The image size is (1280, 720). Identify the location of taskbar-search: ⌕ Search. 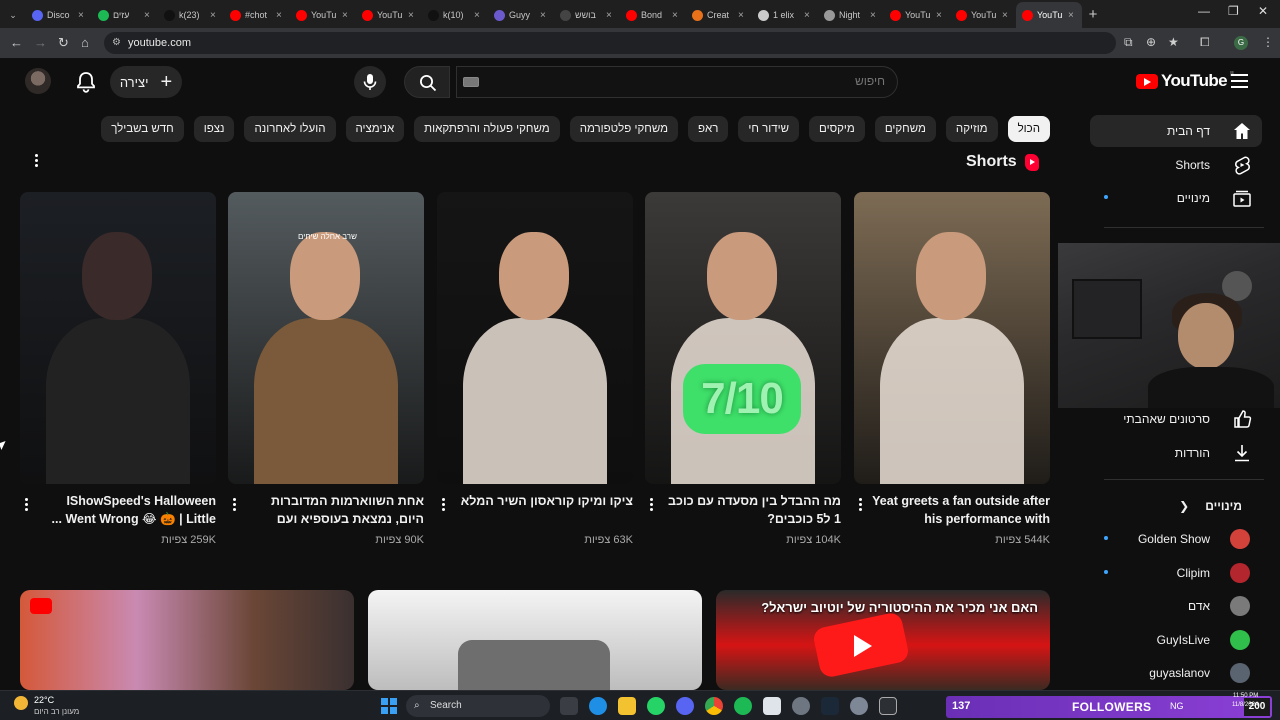
(478, 706).